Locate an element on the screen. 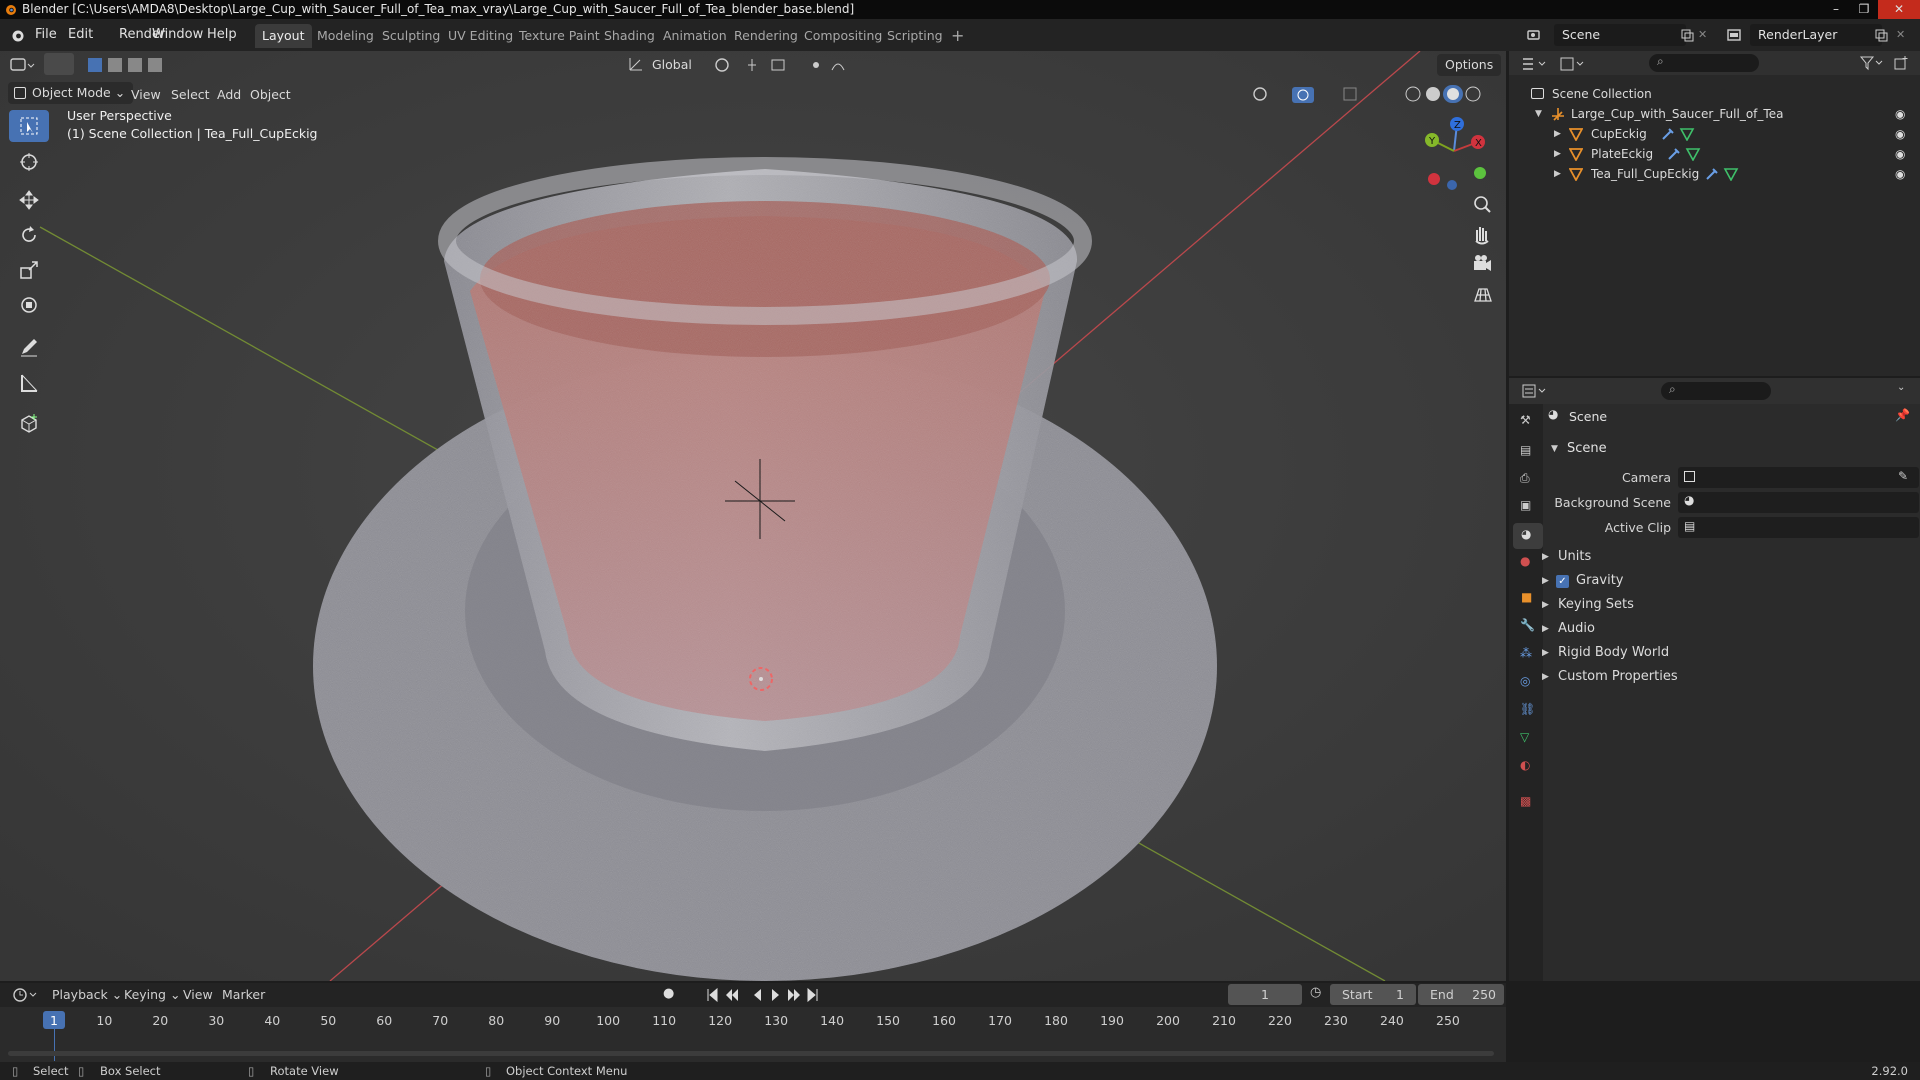 Image resolution: width=1920 pixels, height=1080 pixels. tool-annotate is located at coordinates (29, 347).